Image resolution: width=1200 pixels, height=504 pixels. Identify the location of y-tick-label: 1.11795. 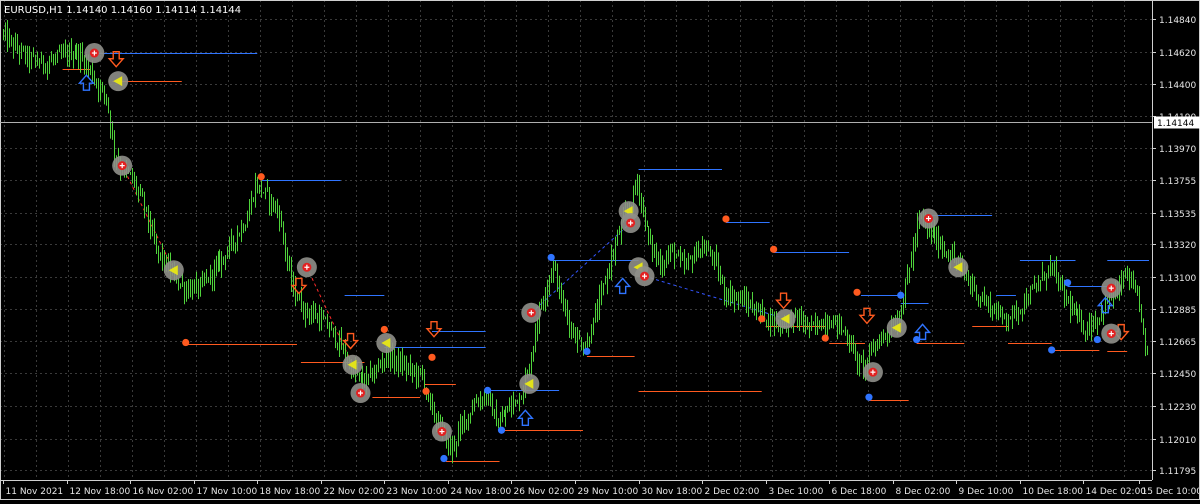
(1177, 472).